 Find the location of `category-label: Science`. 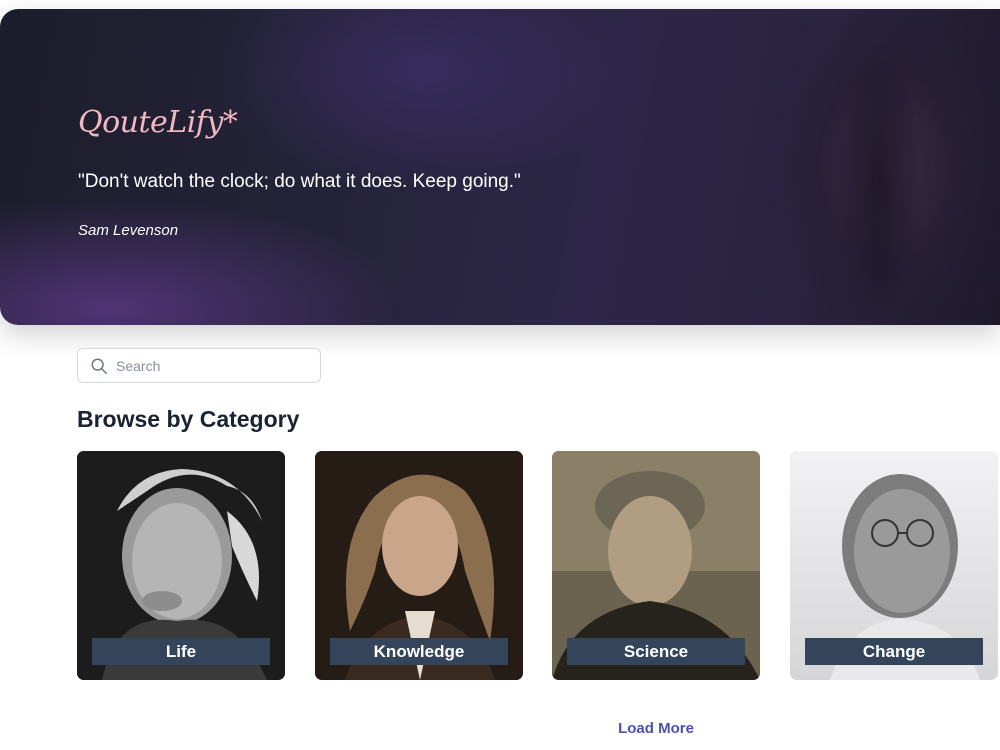

category-label: Science is located at coordinates (656, 651).